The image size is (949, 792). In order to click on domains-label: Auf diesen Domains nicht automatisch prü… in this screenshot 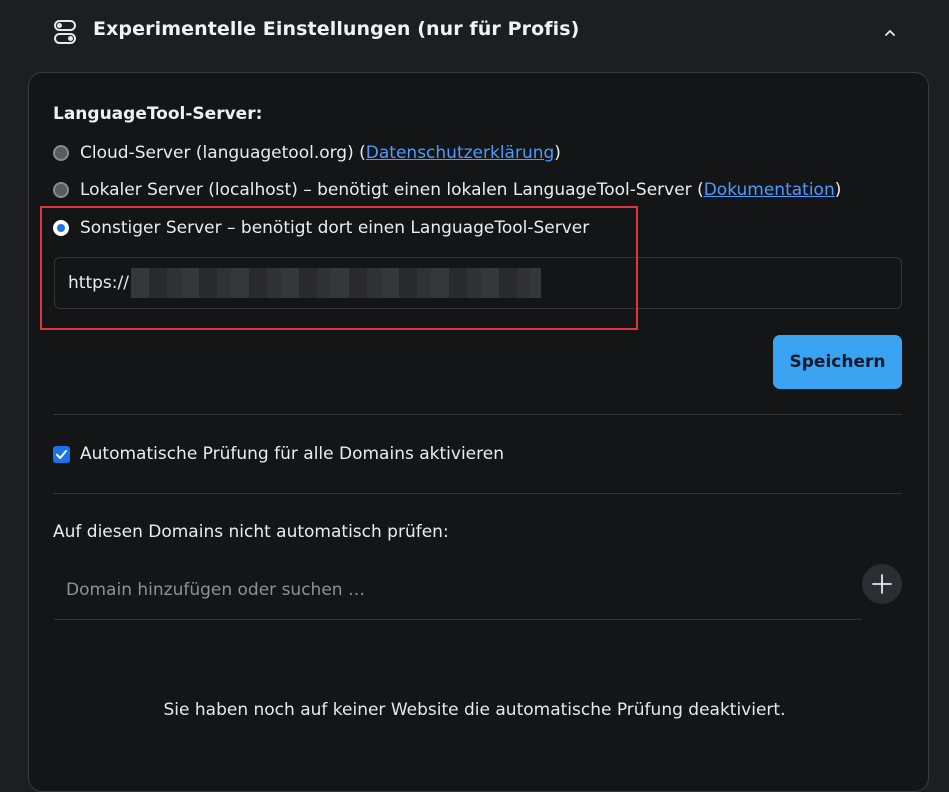, I will do `click(251, 532)`.